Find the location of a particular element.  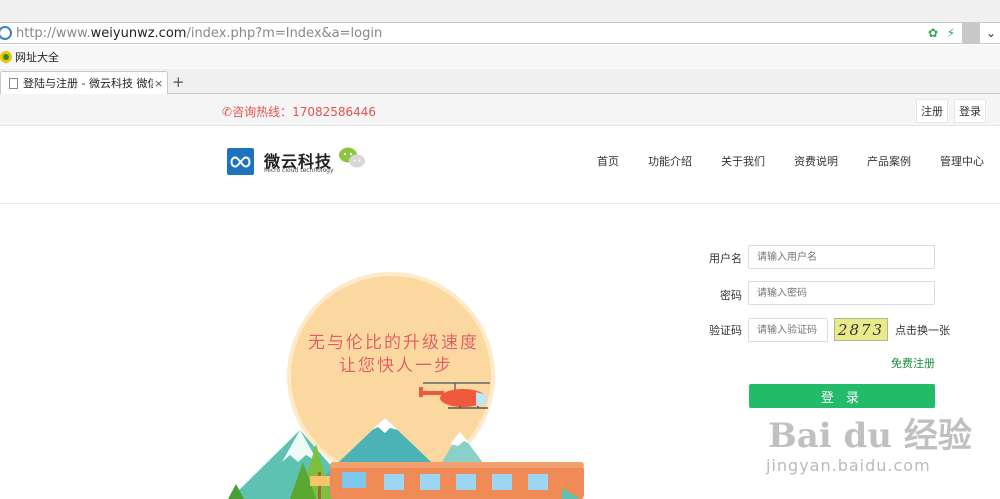

login-button: 登 录 is located at coordinates (842, 396).